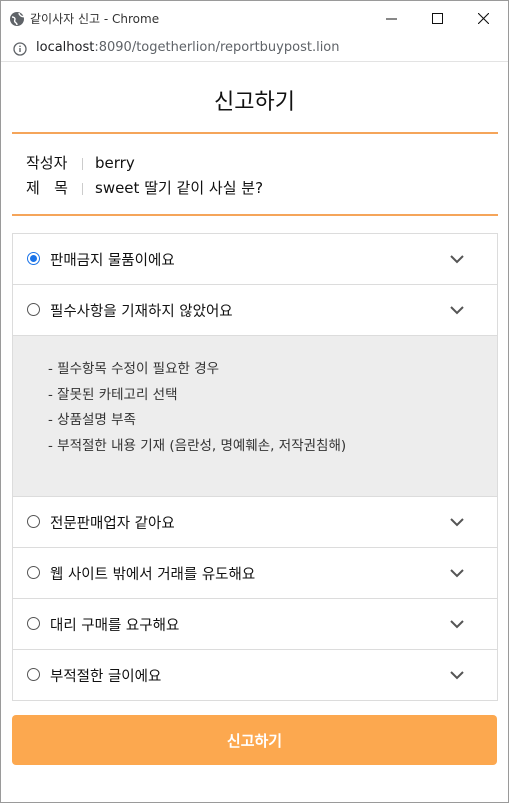 This screenshot has height=803, width=509. What do you see at coordinates (134, 369) in the screenshot?
I see `detail-item: - 필수항목 수정이 필요한 경우` at bounding box center [134, 369].